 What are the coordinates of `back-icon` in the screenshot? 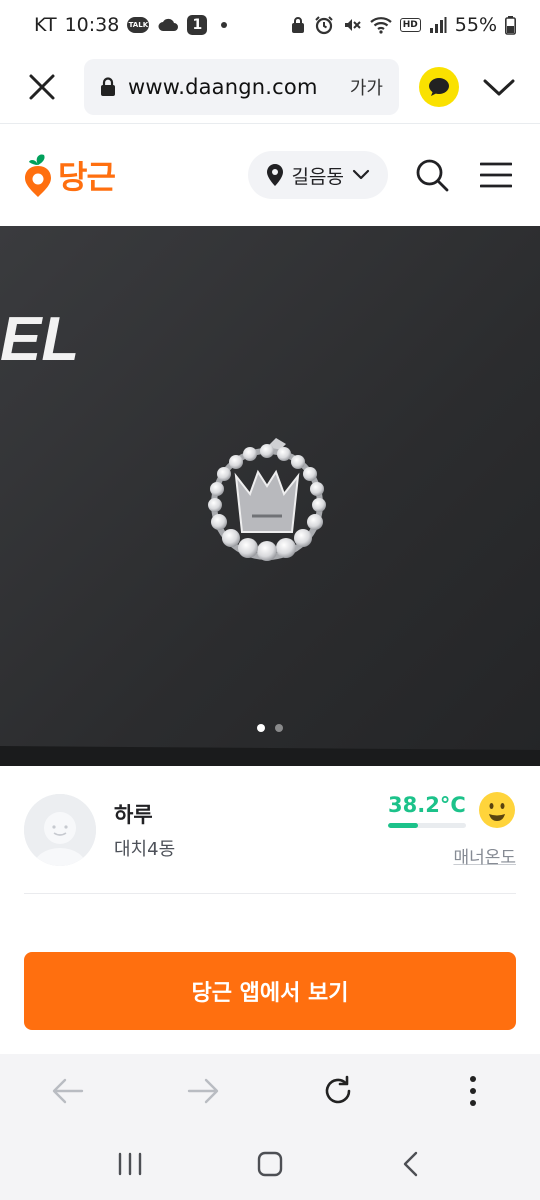 It's located at (410, 1164).